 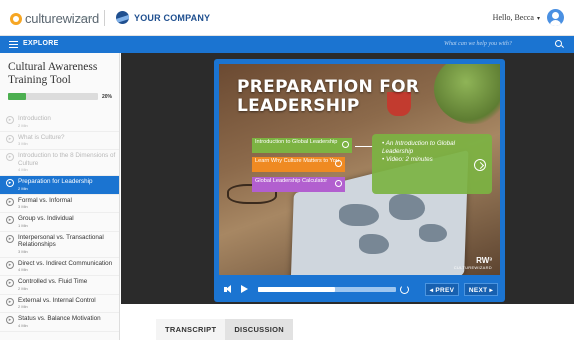 I want to click on menu-item-label: Learn Why Culture Matters to You, so click(x=297, y=161).